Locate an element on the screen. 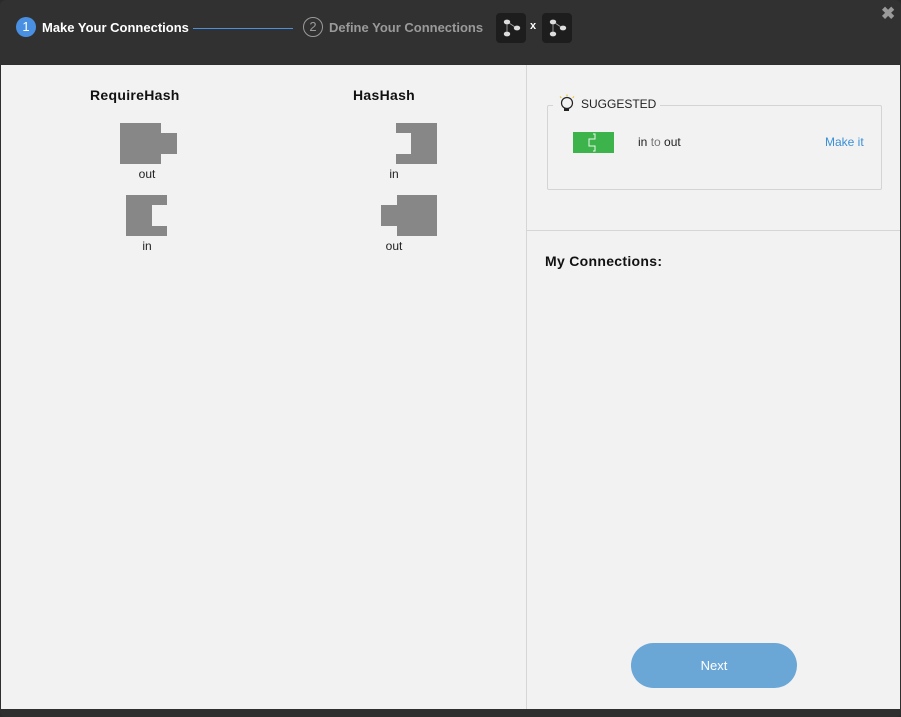 This screenshot has height=717, width=901. suggested-heading: SUGGESTED is located at coordinates (607, 104).